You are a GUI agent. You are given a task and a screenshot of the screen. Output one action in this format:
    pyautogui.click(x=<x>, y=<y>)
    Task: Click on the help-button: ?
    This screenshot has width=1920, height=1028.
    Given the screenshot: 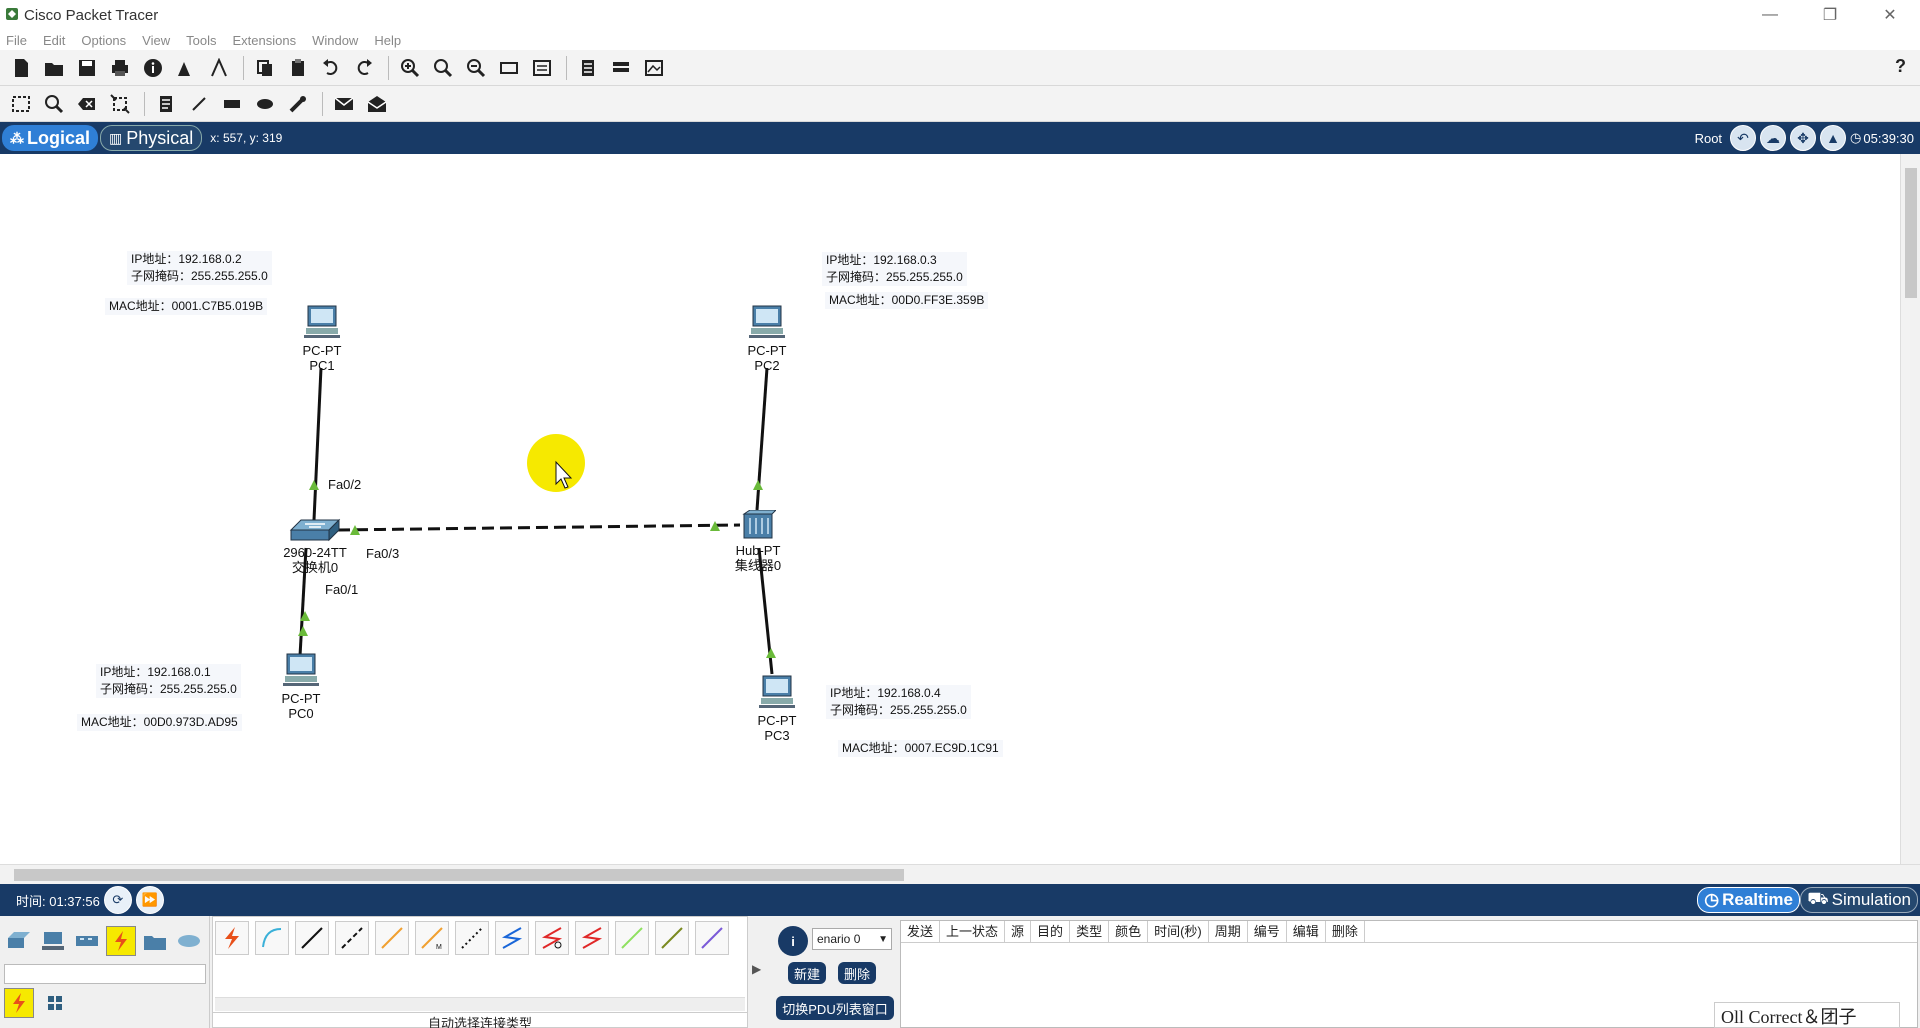 What is the action you would take?
    pyautogui.click(x=1900, y=66)
    